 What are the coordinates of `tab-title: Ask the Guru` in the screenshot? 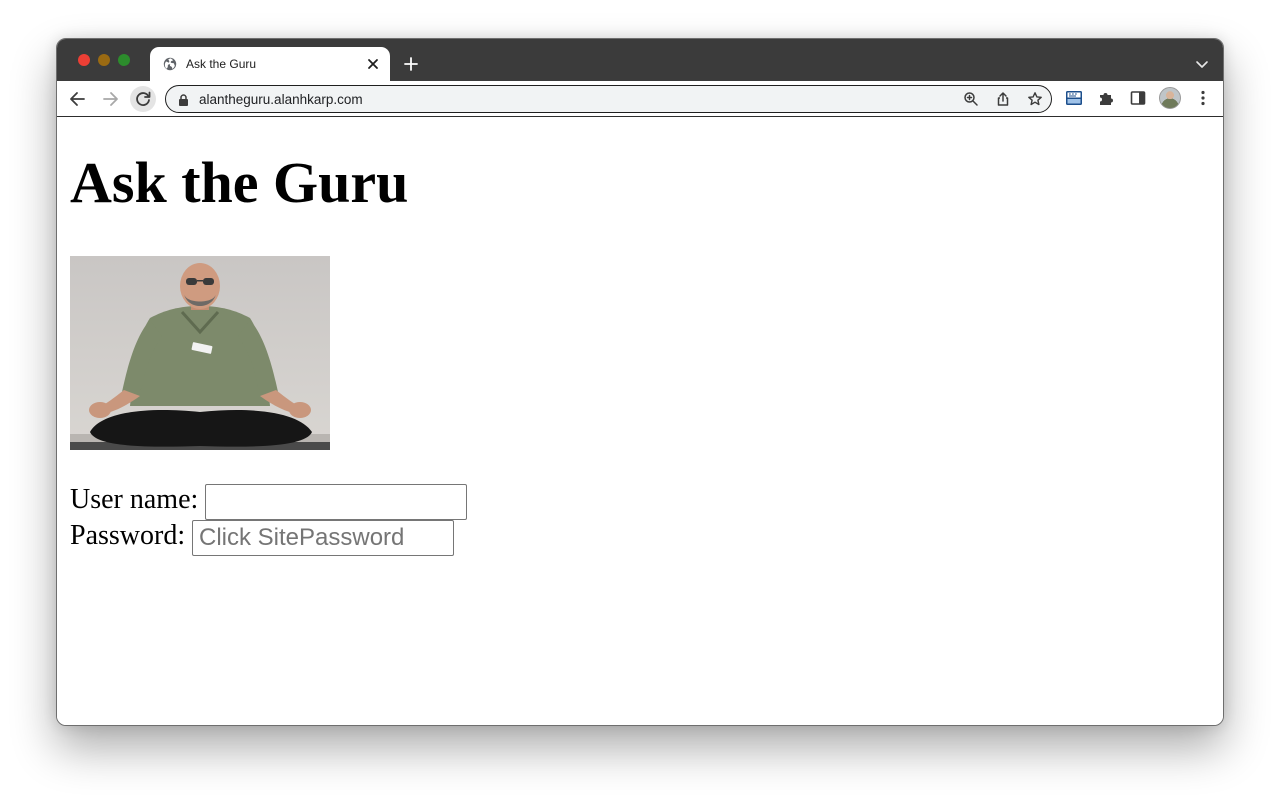 It's located at (221, 64).